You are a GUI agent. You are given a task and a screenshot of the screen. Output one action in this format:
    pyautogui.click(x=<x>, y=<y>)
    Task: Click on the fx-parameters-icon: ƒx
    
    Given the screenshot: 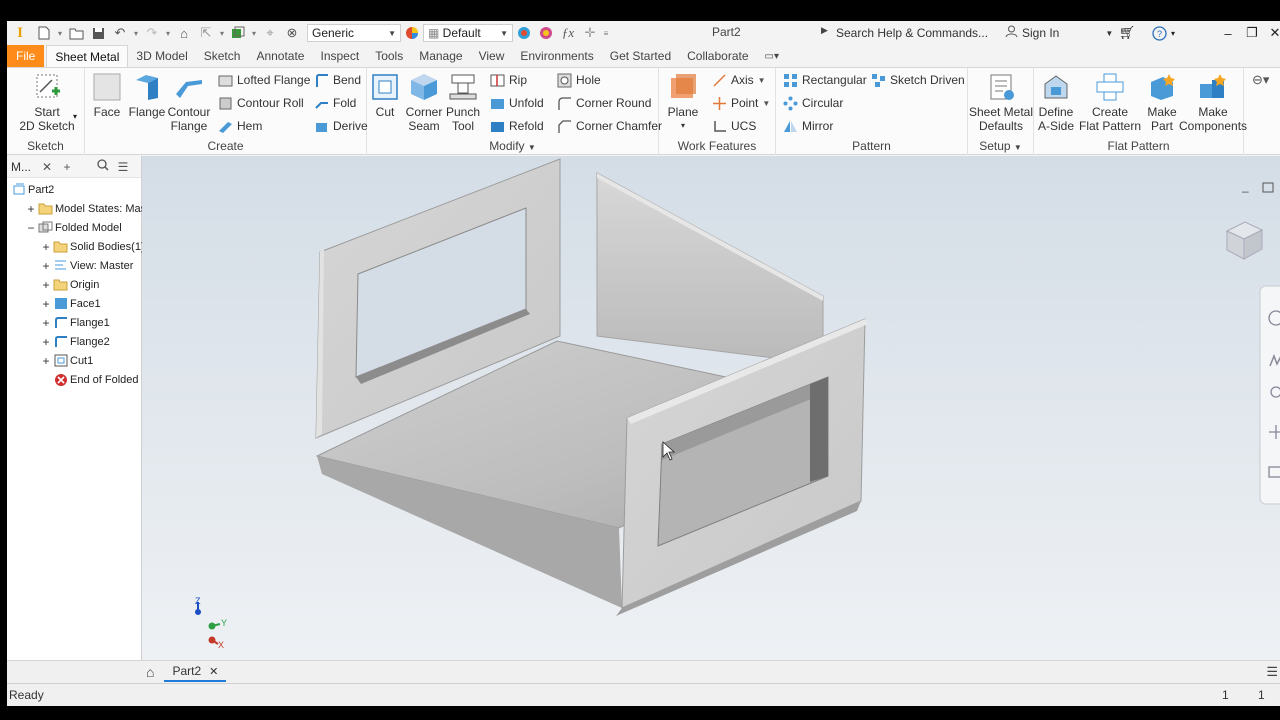 What is the action you would take?
    pyautogui.click(x=568, y=33)
    